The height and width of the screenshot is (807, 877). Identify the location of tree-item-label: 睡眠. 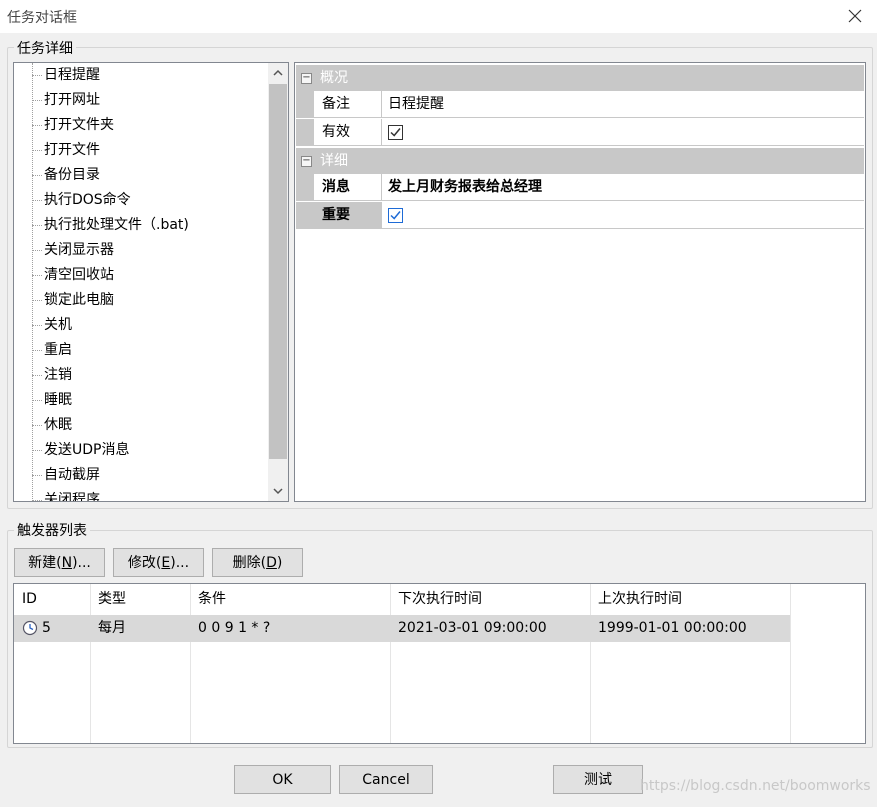
(58, 400).